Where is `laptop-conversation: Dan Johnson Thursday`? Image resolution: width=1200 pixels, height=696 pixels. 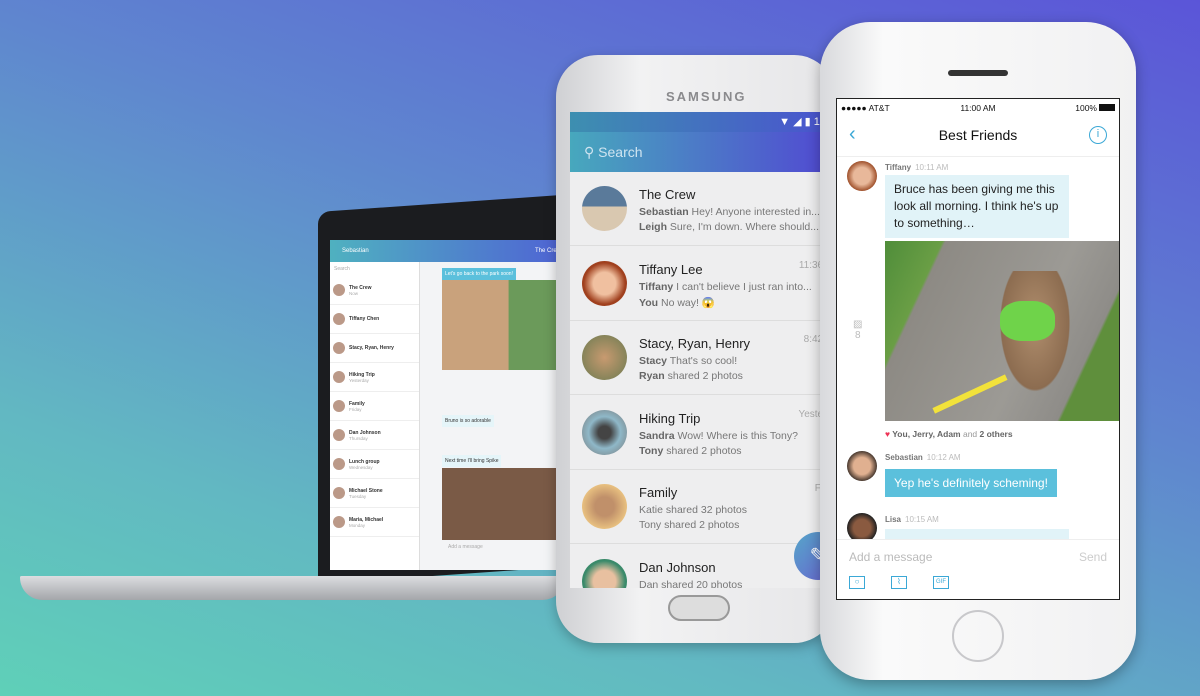
laptop-conversation: Dan Johnson Thursday is located at coordinates (374, 435).